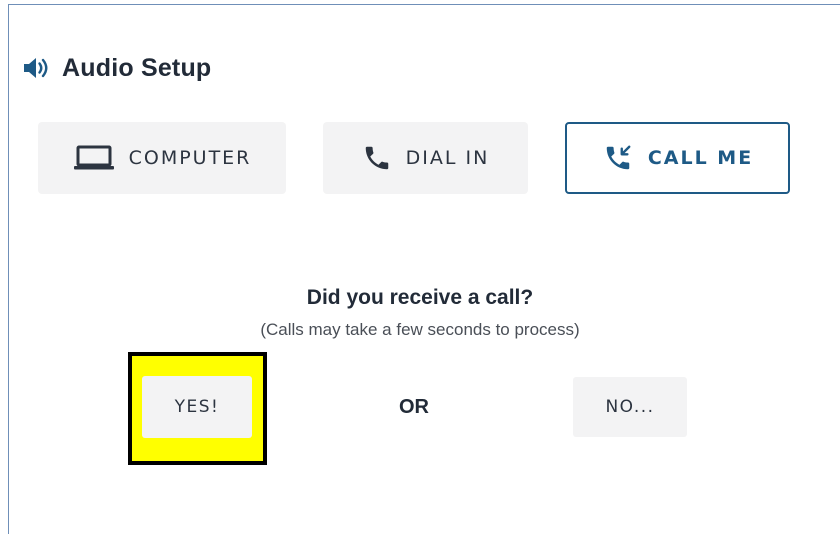 The height and width of the screenshot is (534, 840). What do you see at coordinates (700, 158) in the screenshot?
I see `tab-call-me-label: CALL ME` at bounding box center [700, 158].